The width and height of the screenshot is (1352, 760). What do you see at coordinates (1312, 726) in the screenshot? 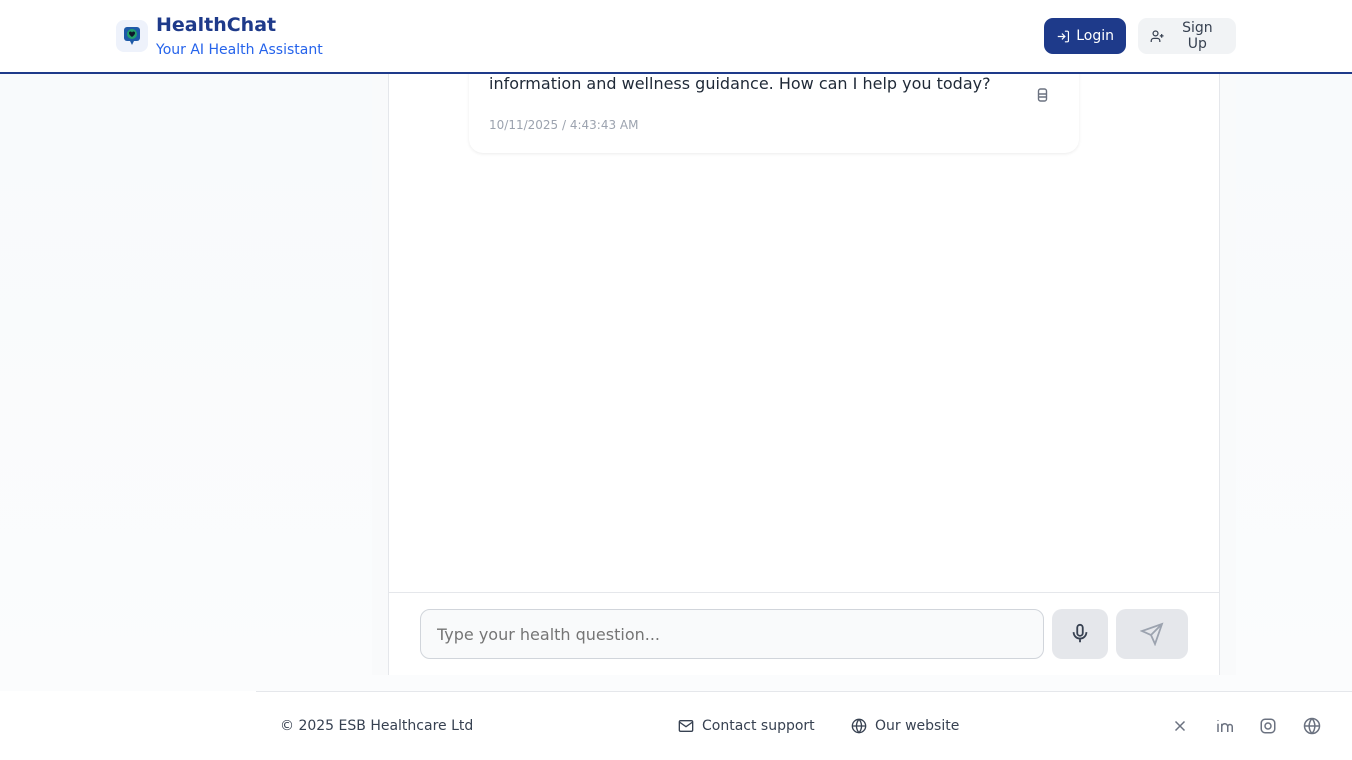
I see `website-globe-icon` at bounding box center [1312, 726].